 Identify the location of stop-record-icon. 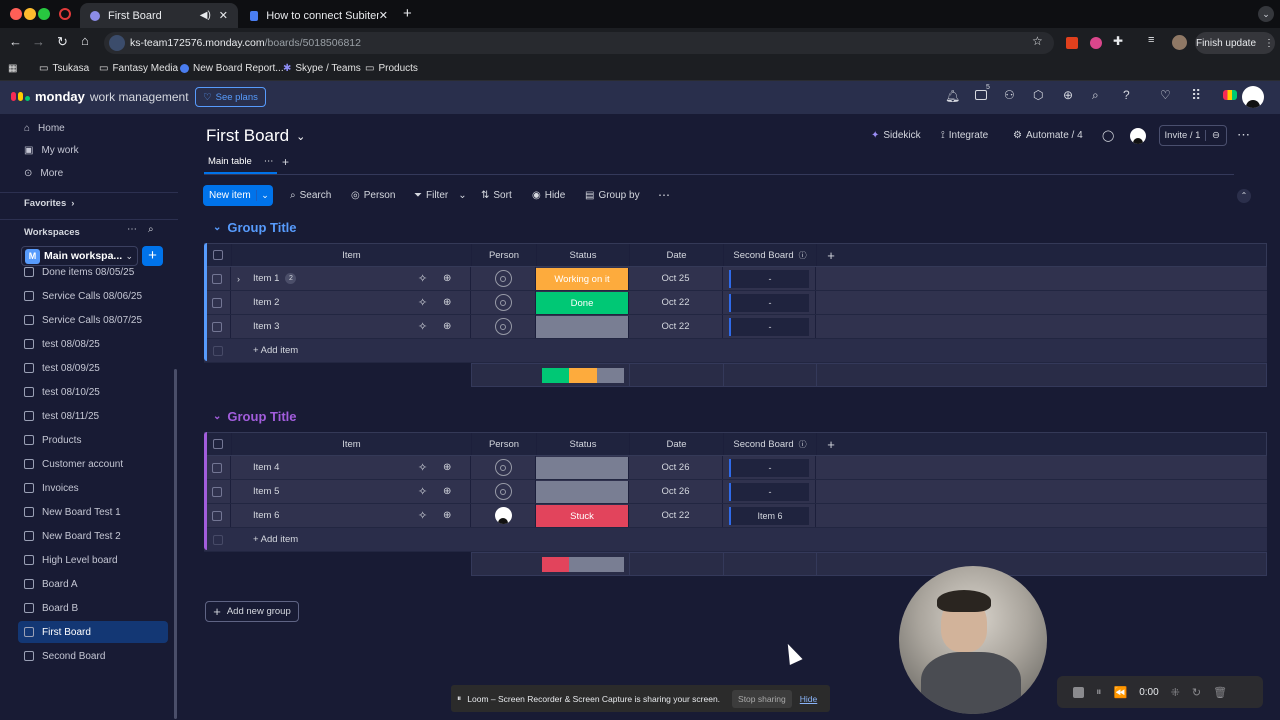
(1078, 692).